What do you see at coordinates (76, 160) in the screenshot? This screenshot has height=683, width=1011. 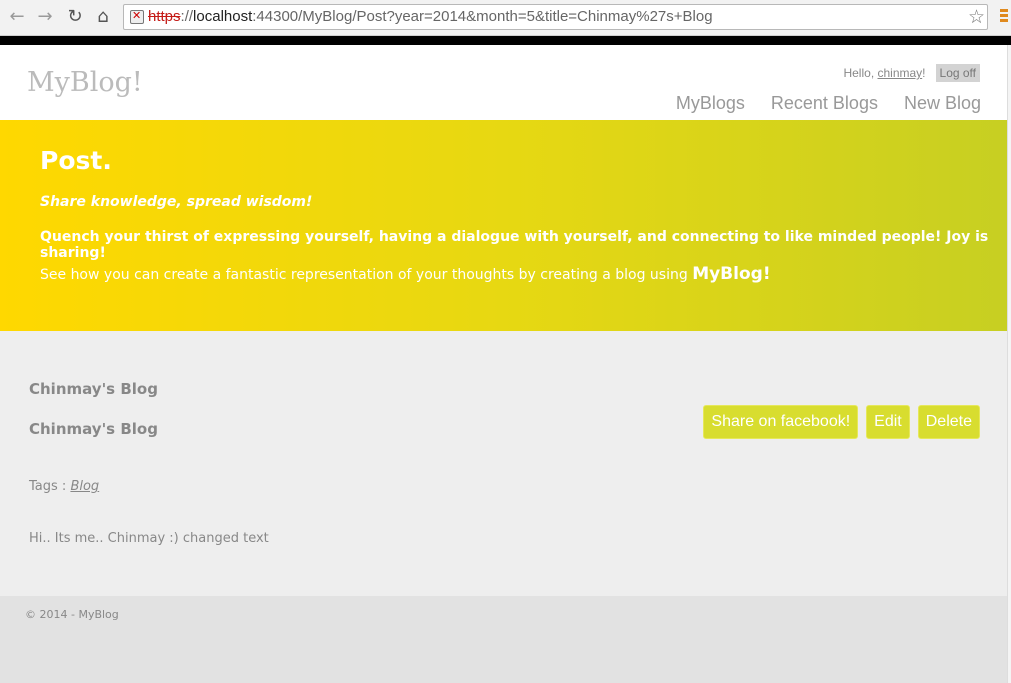 I see `page-title: Post.` at bounding box center [76, 160].